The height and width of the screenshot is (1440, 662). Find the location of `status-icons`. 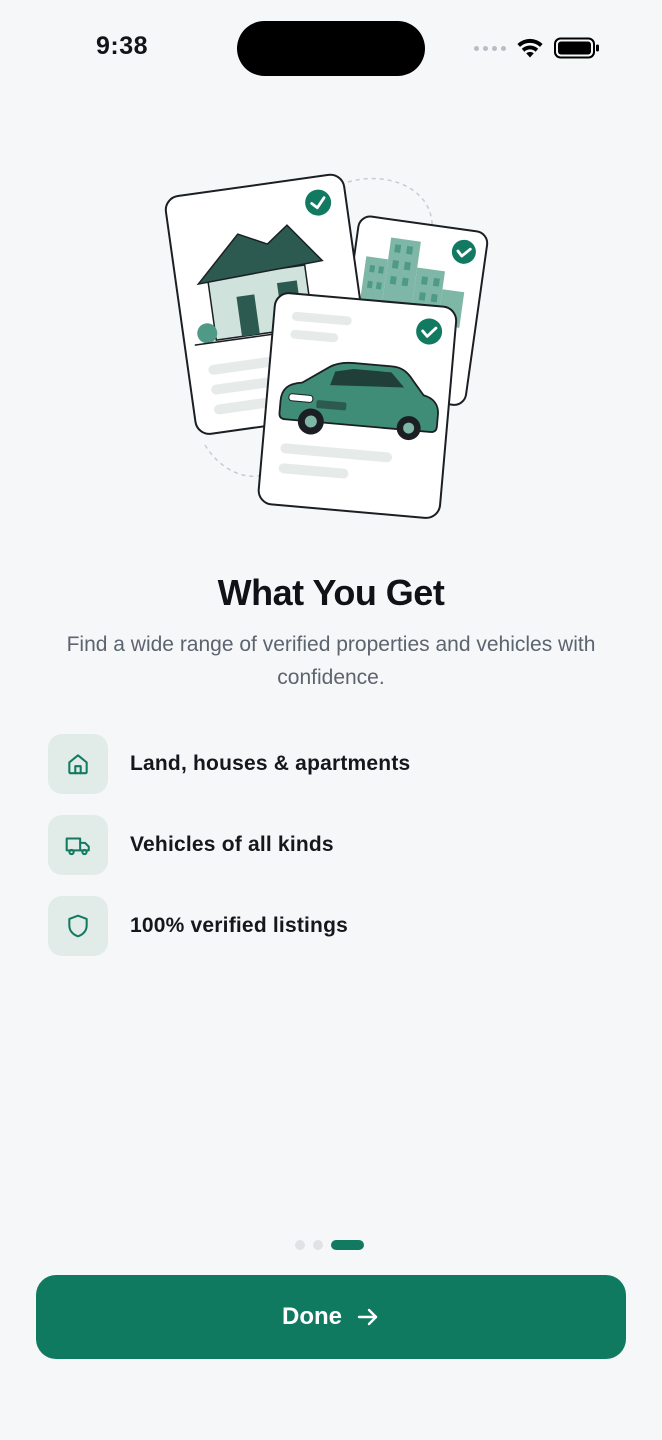

status-icons is located at coordinates (537, 48).